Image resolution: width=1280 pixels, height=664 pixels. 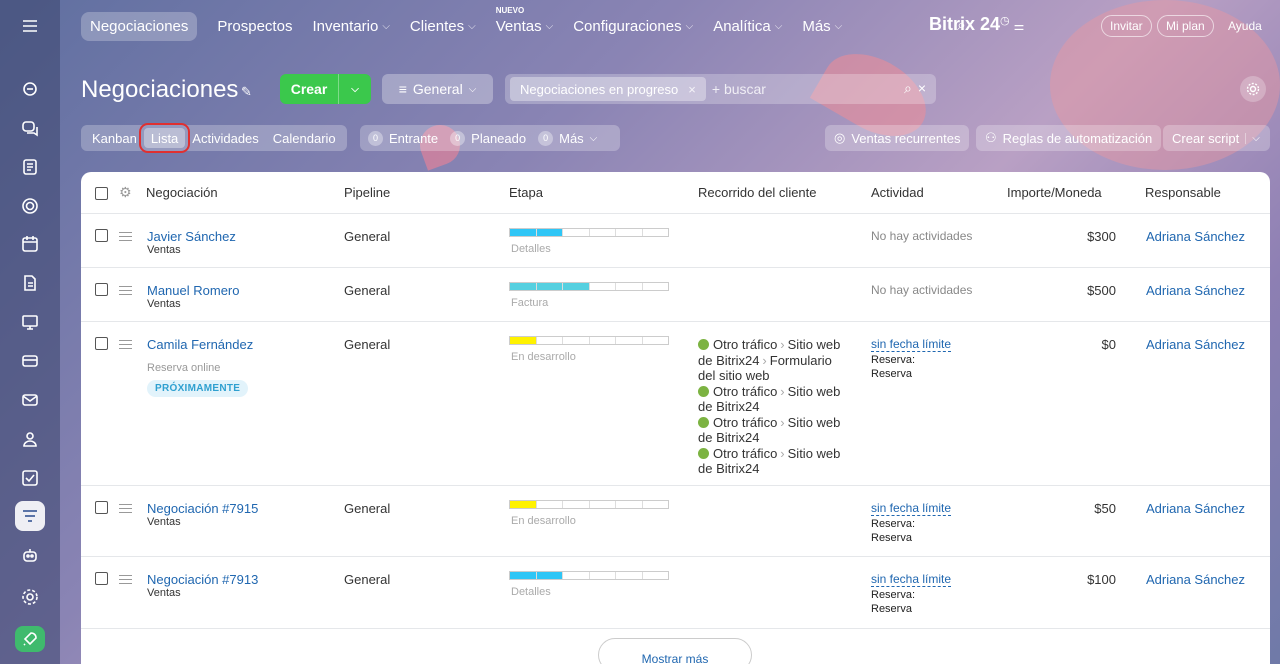 I want to click on rocket-icon, so click(x=30, y=639).